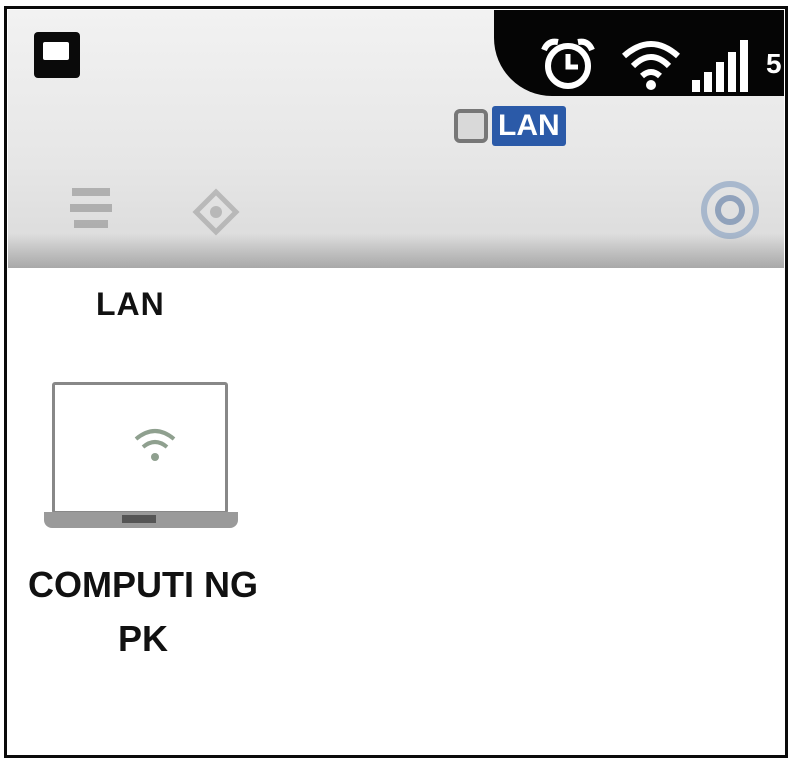 This screenshot has height=764, width=794. I want to click on puzzle-icon, so click(216, 212).